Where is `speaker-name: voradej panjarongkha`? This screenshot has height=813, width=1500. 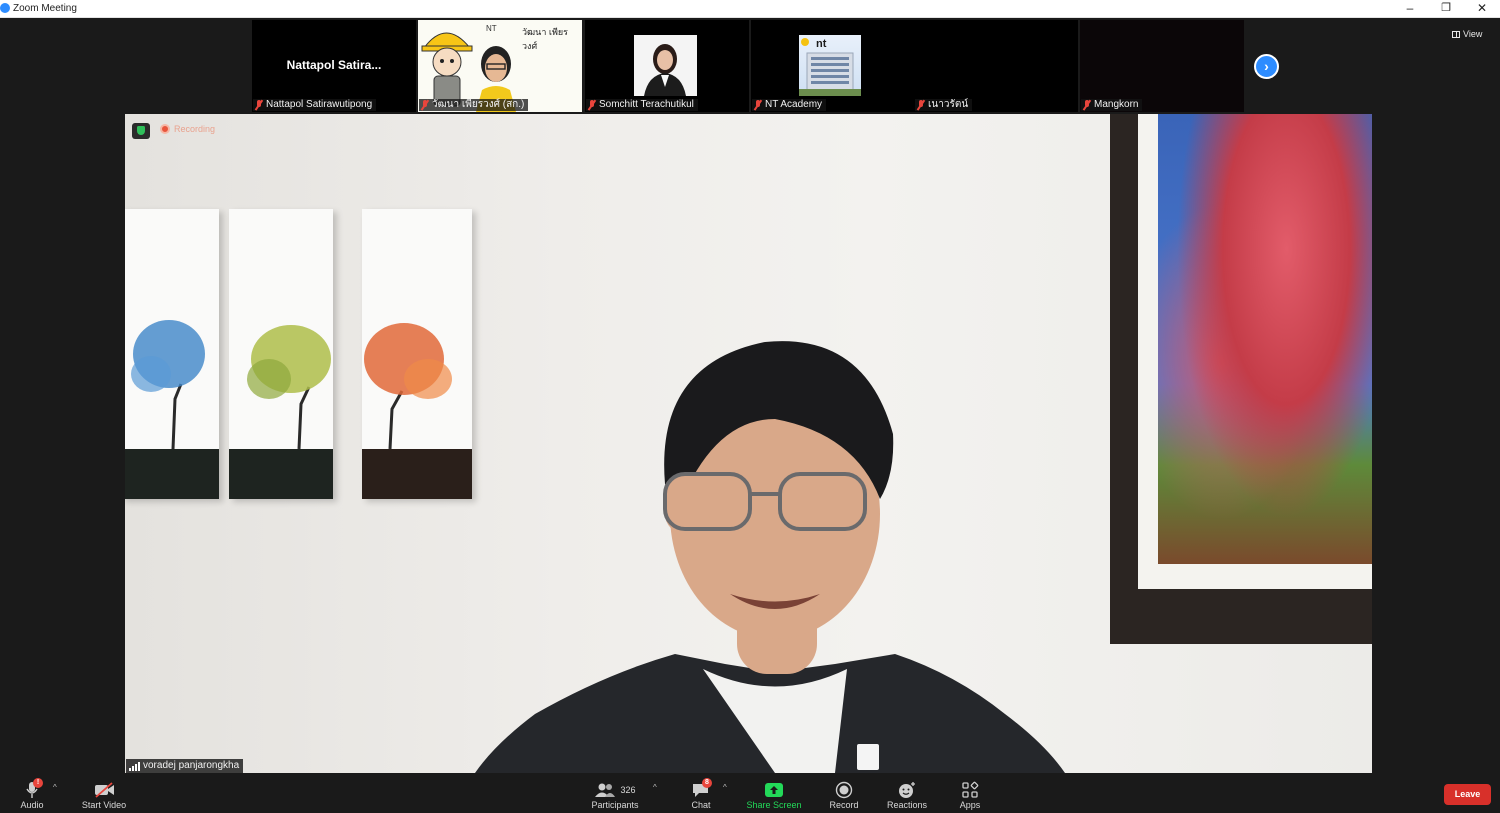
speaker-name: voradej panjarongkha is located at coordinates (191, 765).